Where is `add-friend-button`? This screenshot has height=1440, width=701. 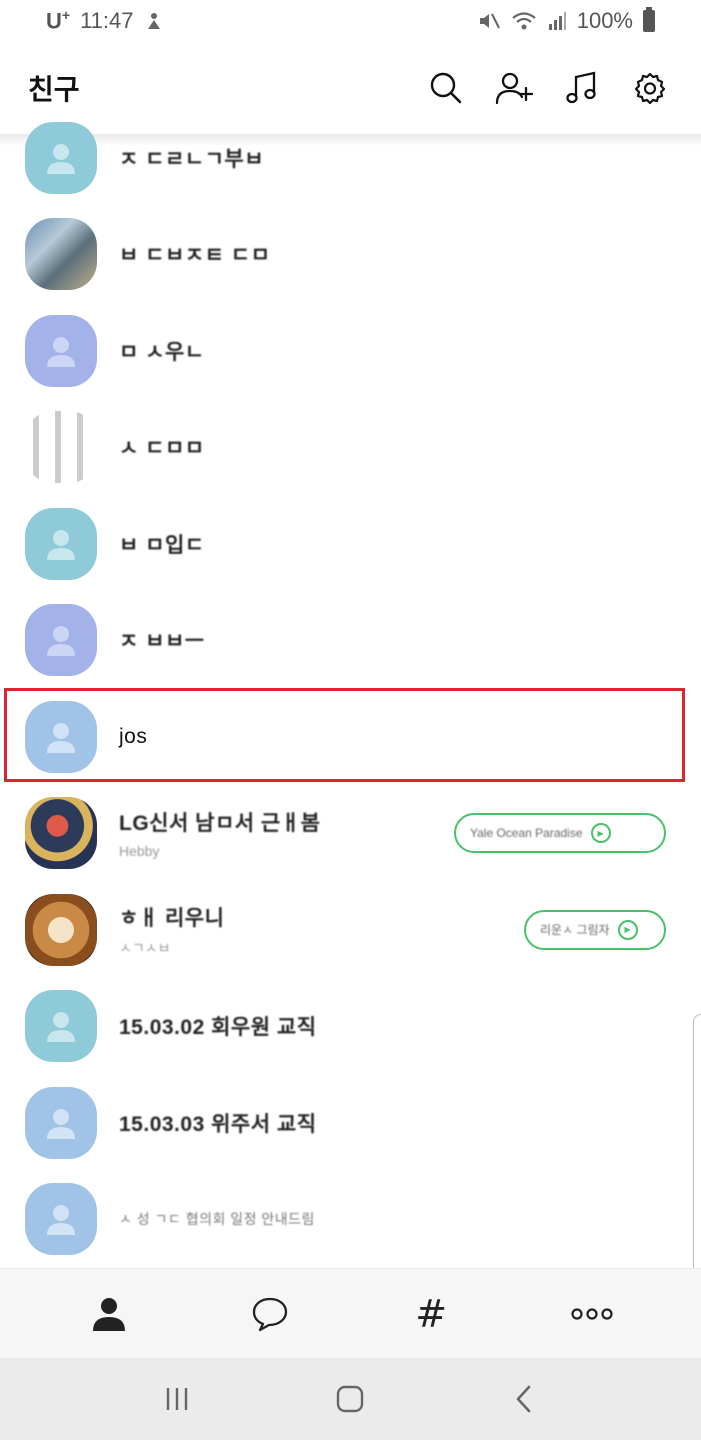
add-friend-button is located at coordinates (514, 88).